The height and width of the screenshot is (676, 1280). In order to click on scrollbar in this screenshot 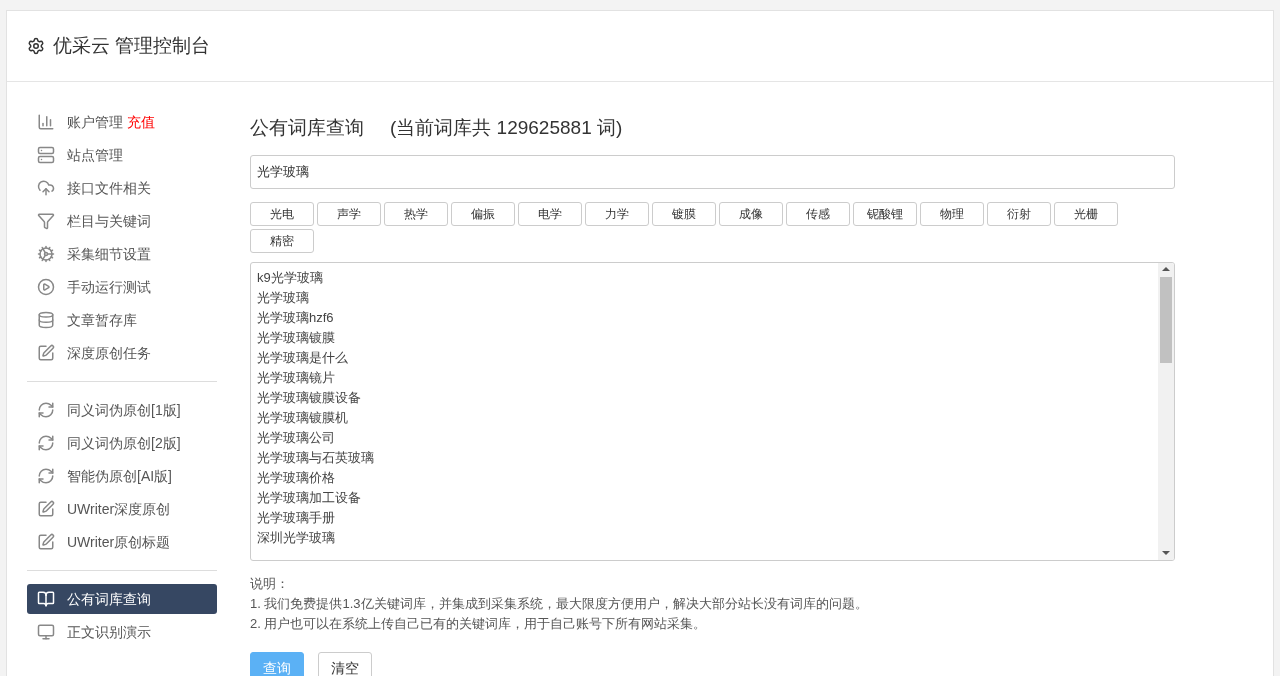, I will do `click(1166, 411)`.